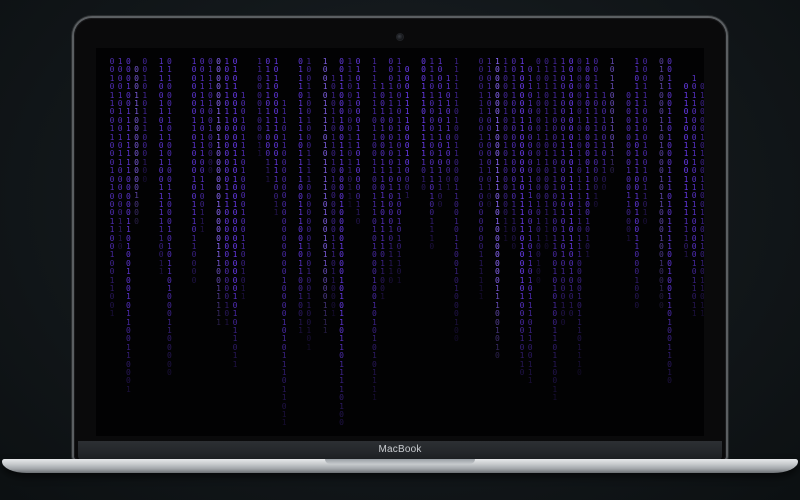 This screenshot has width=800, height=500. Describe the element at coordinates (440, 133) in the screenshot. I see `digital-rain-column: 1 0 0 0 1 1 1 0 1 1 0 1 0 1 1 1 0 0` at that location.